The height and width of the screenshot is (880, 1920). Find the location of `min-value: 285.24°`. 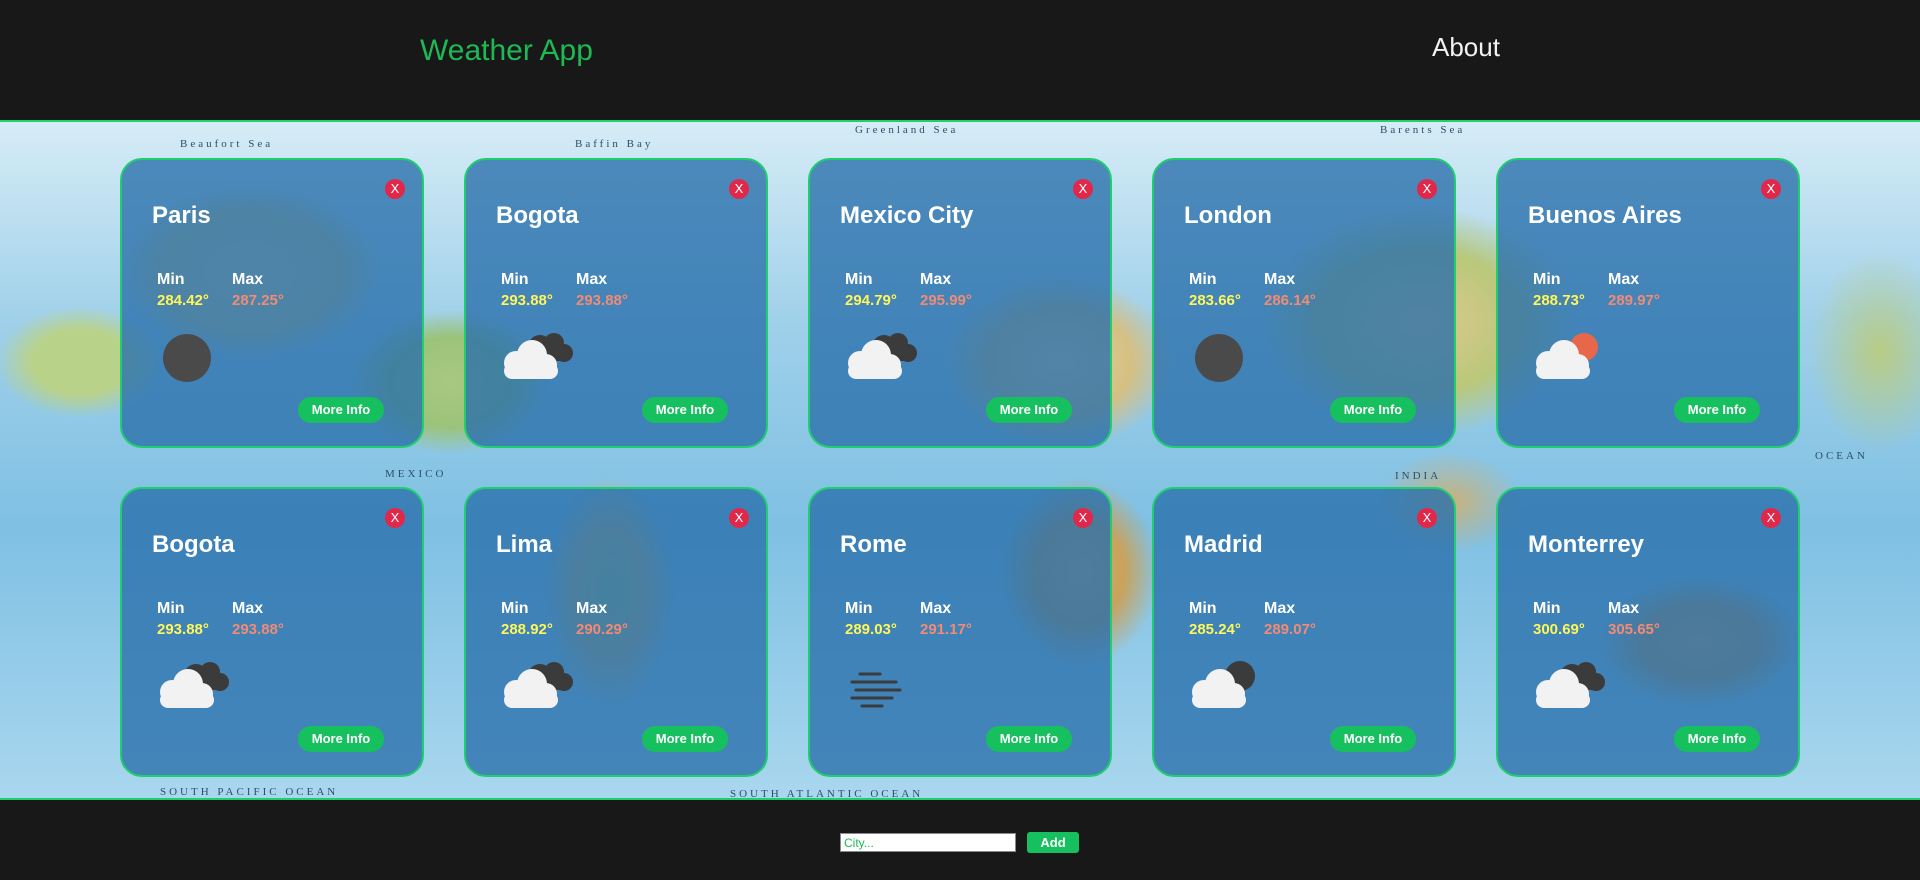

min-value: 285.24° is located at coordinates (1215, 629).